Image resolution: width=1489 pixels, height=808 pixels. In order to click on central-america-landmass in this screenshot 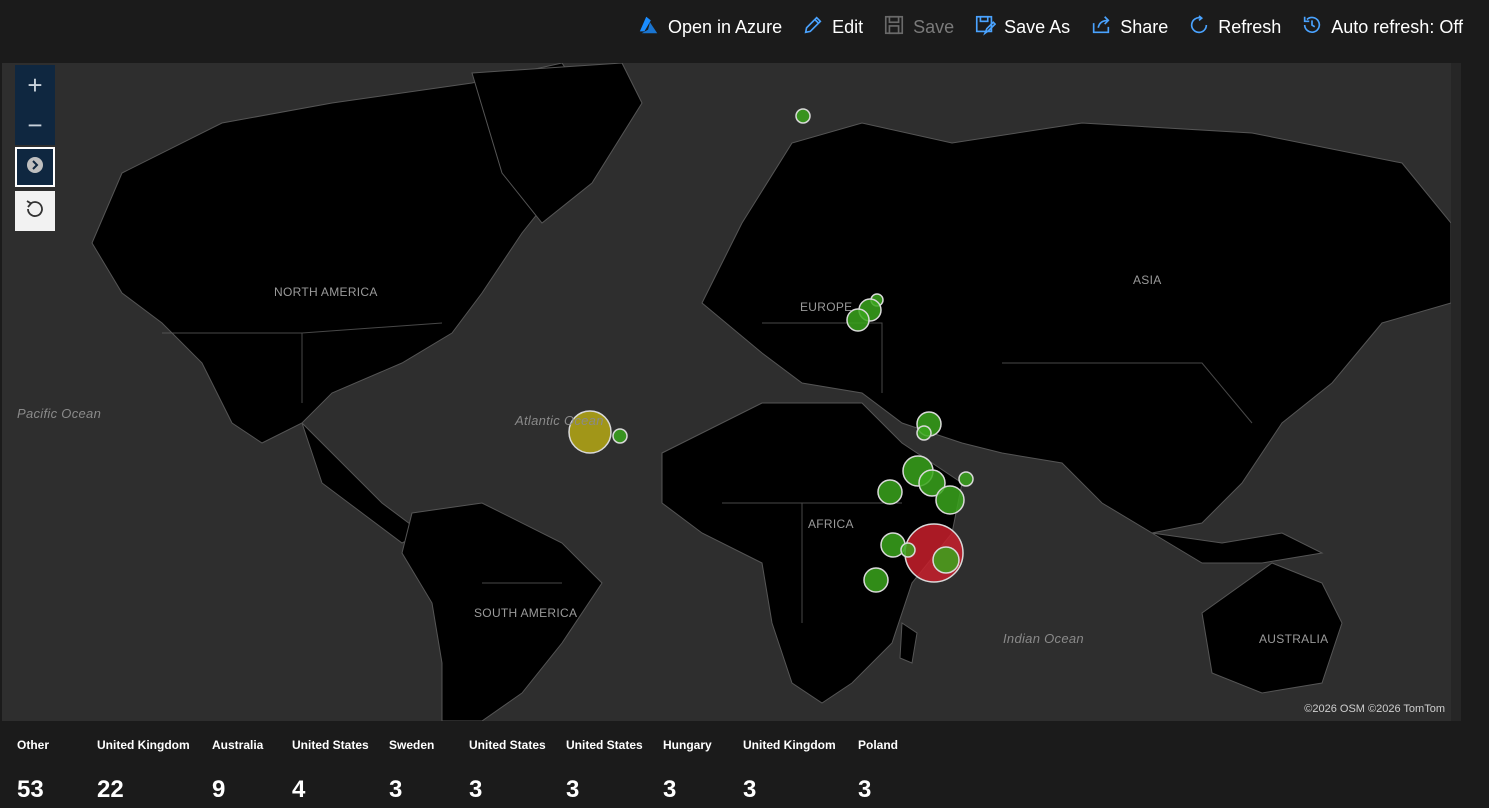, I will do `click(362, 483)`.